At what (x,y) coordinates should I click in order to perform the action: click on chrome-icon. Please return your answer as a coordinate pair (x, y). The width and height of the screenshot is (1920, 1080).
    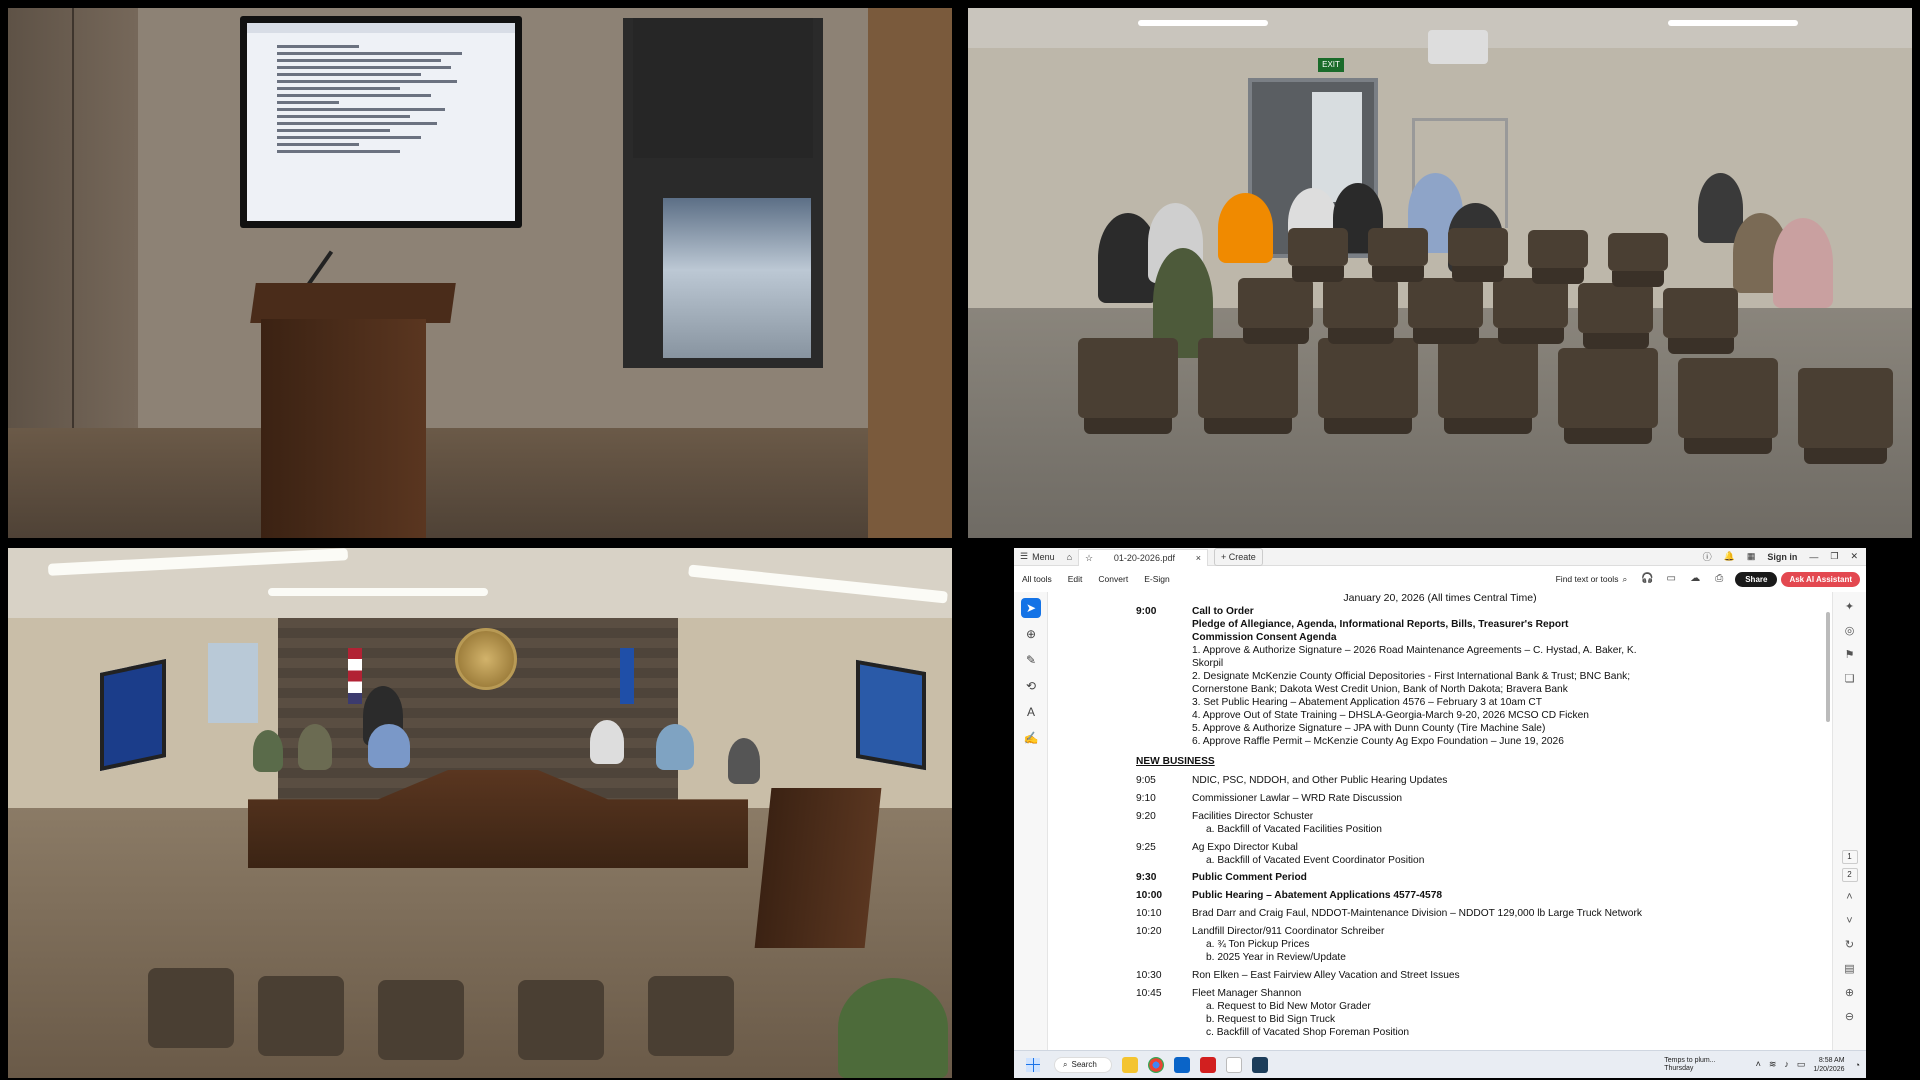
    Looking at the image, I should click on (1155, 1064).